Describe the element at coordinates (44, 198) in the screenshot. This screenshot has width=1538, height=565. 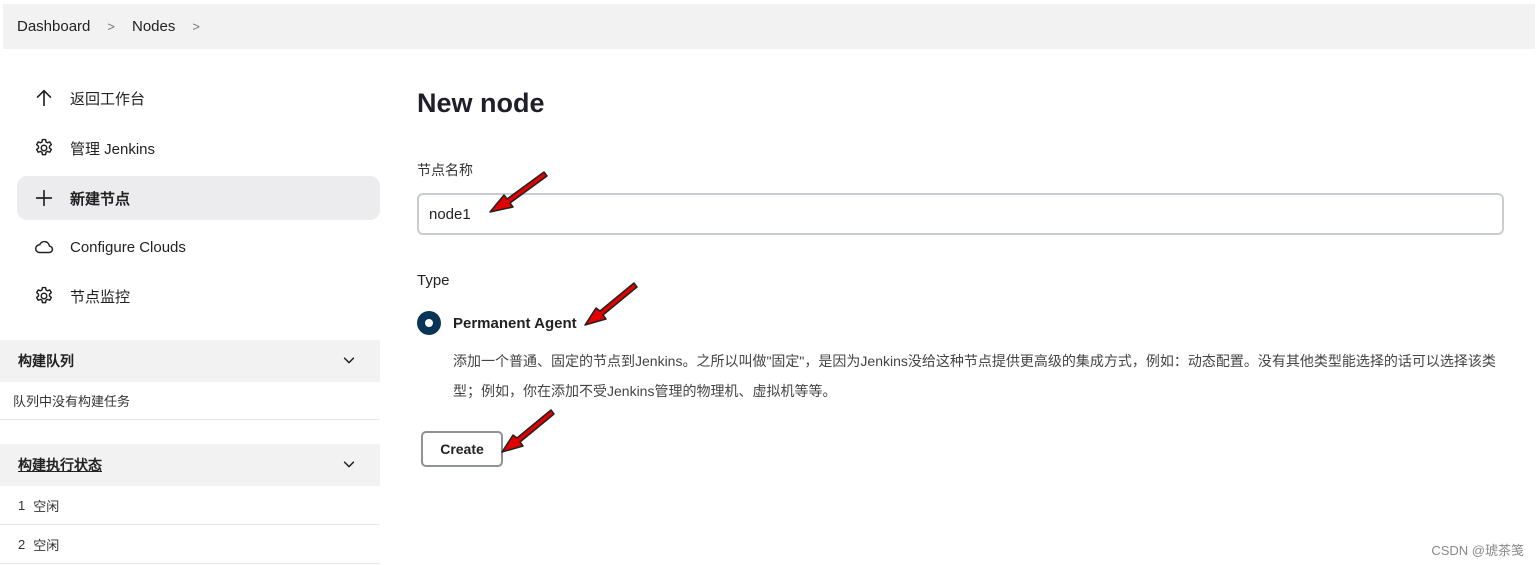
I see `plus-icon` at that location.